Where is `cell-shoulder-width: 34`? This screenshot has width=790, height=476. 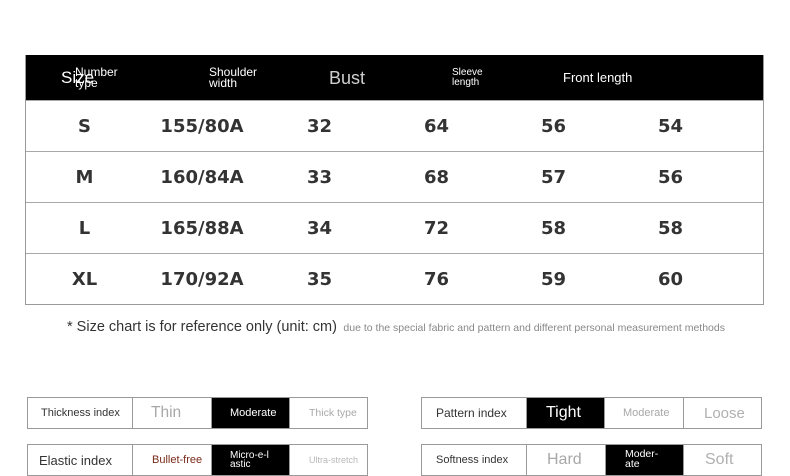 cell-shoulder-width: 34 is located at coordinates (319, 228).